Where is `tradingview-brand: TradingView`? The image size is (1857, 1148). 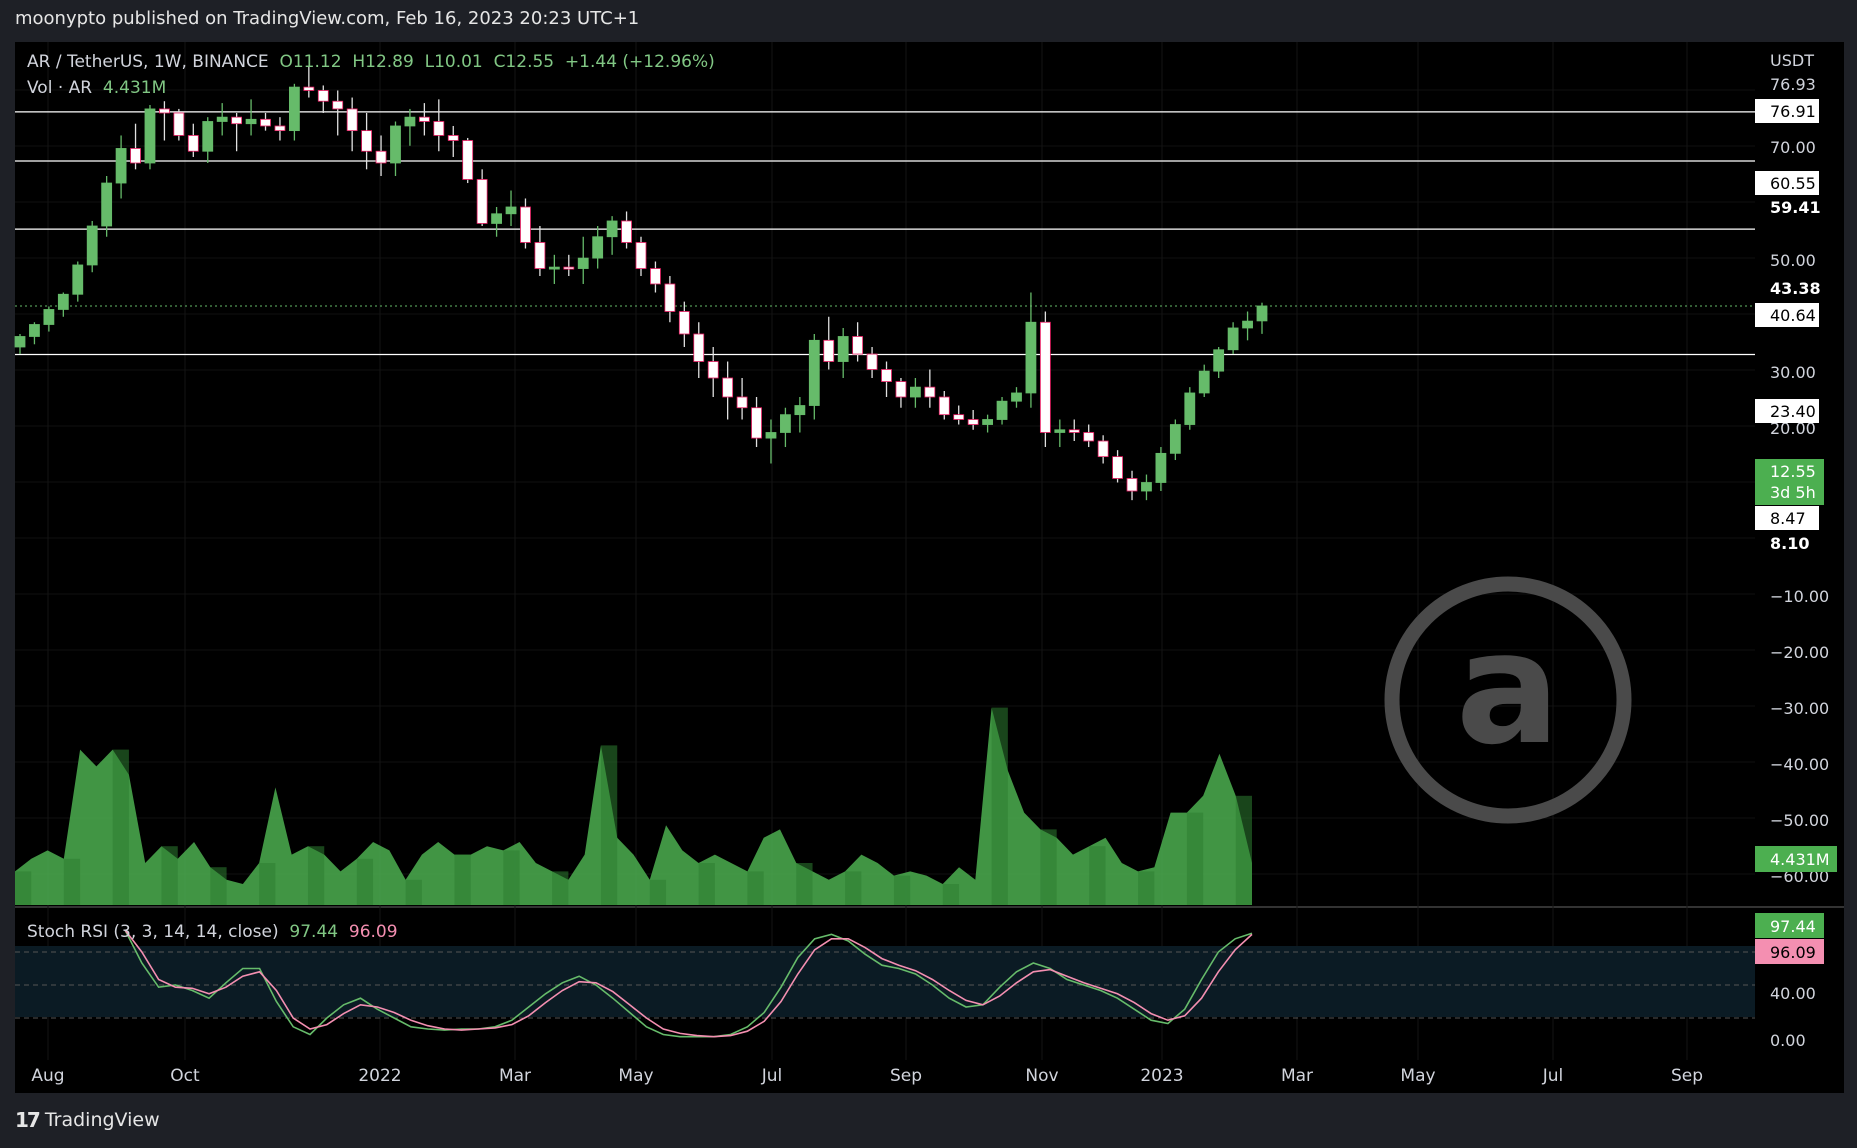 tradingview-brand: TradingView is located at coordinates (102, 1120).